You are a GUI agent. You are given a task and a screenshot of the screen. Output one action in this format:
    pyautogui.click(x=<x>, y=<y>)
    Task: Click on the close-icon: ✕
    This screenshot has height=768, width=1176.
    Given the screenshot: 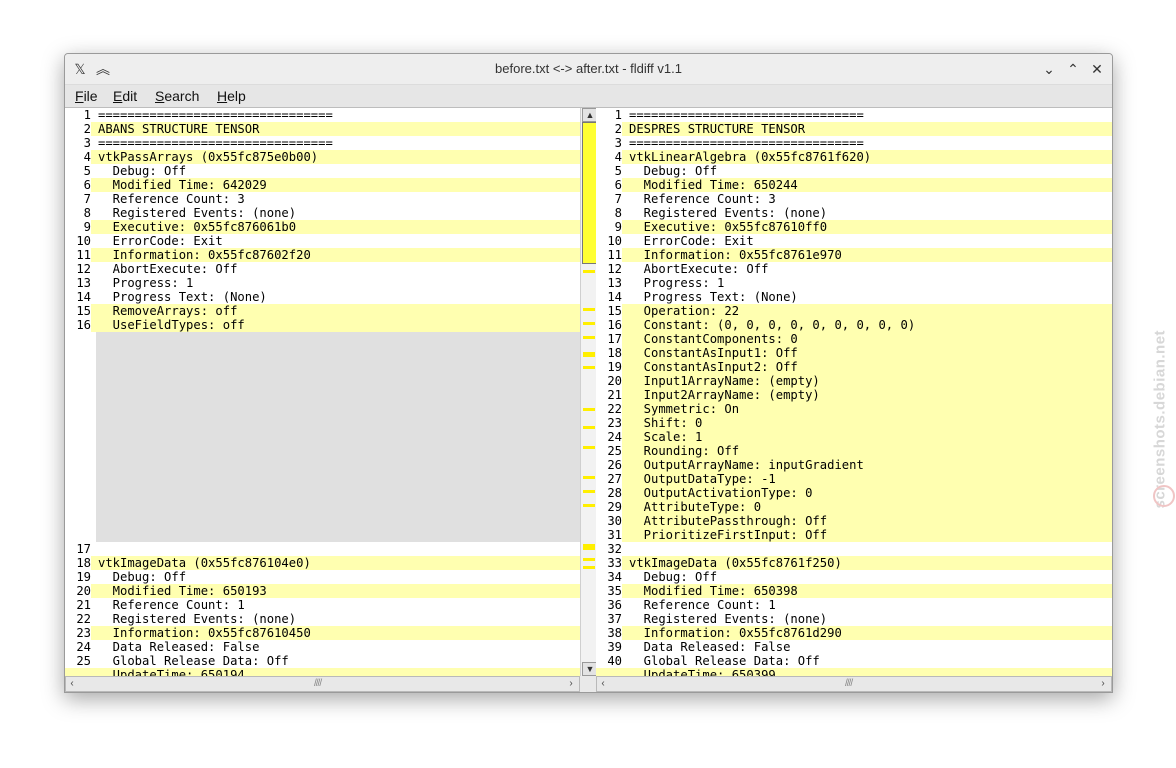 What is the action you would take?
    pyautogui.click(x=1097, y=69)
    